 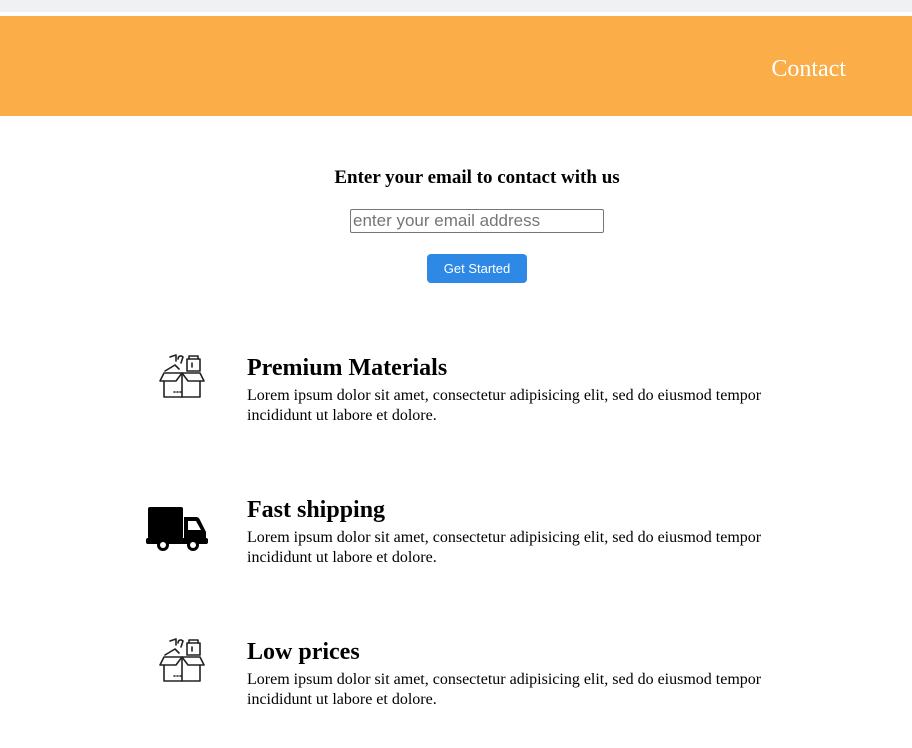 What do you see at coordinates (477, 177) in the screenshot?
I see `signup-heading: Enter your email to contact with us` at bounding box center [477, 177].